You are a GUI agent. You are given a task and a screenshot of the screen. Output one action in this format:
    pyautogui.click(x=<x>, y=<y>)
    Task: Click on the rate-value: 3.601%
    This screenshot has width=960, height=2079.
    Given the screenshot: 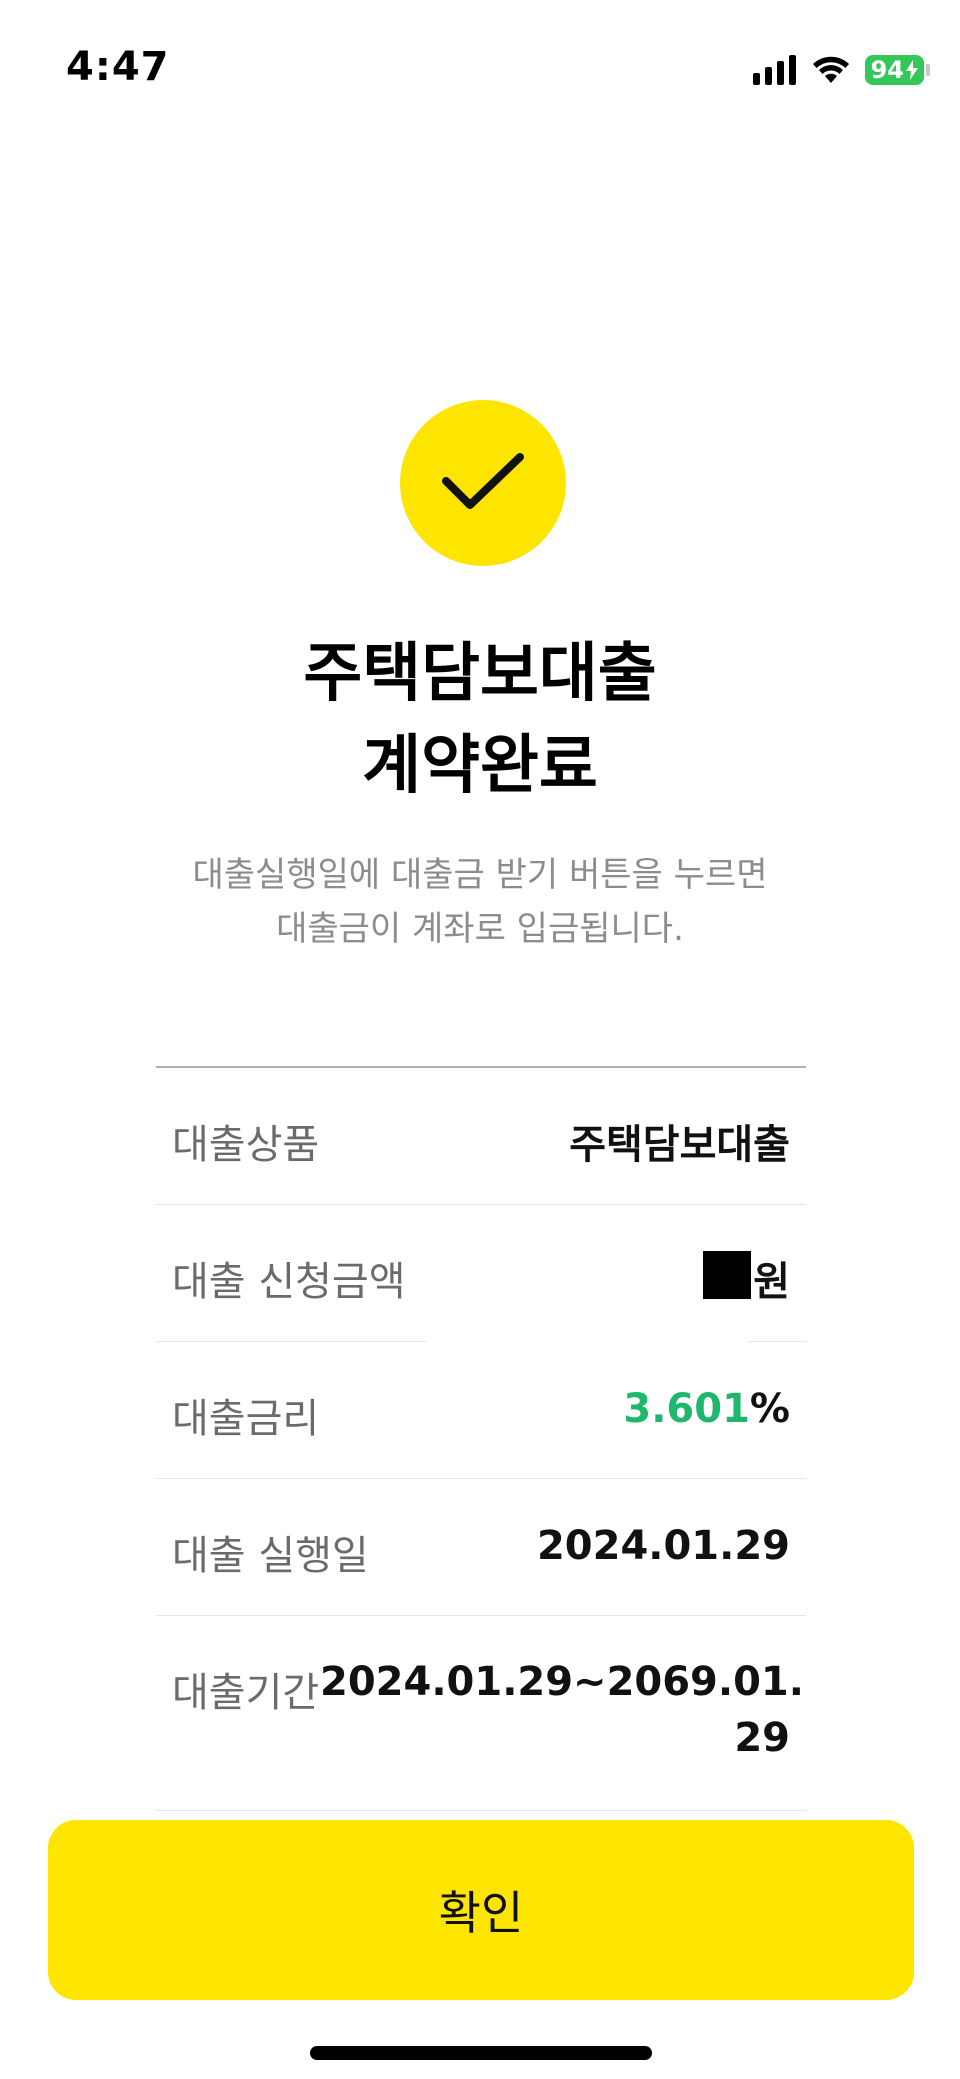 What is the action you would take?
    pyautogui.click(x=706, y=1409)
    